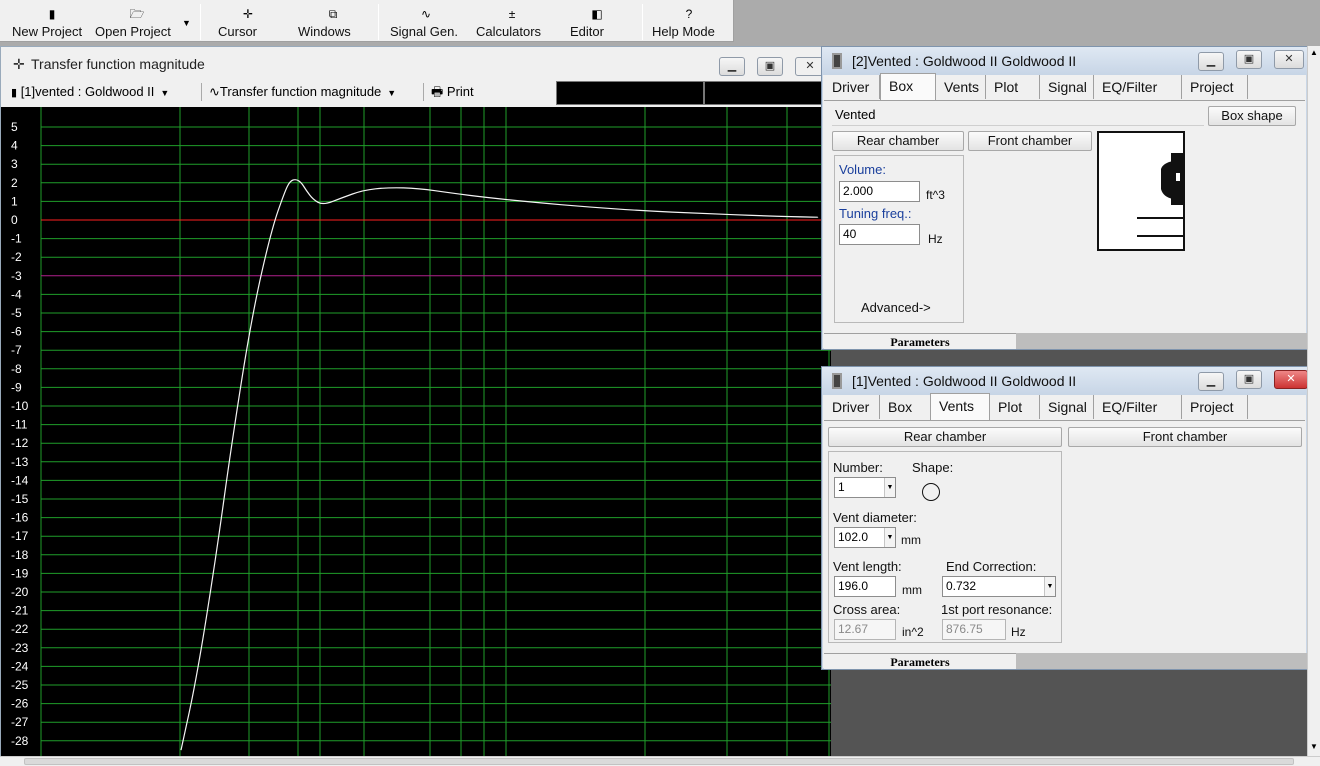 This screenshot has width=1320, height=766. What do you see at coordinates (875, 213) in the screenshot?
I see `tuning-freq-label: Tuning freq.:` at bounding box center [875, 213].